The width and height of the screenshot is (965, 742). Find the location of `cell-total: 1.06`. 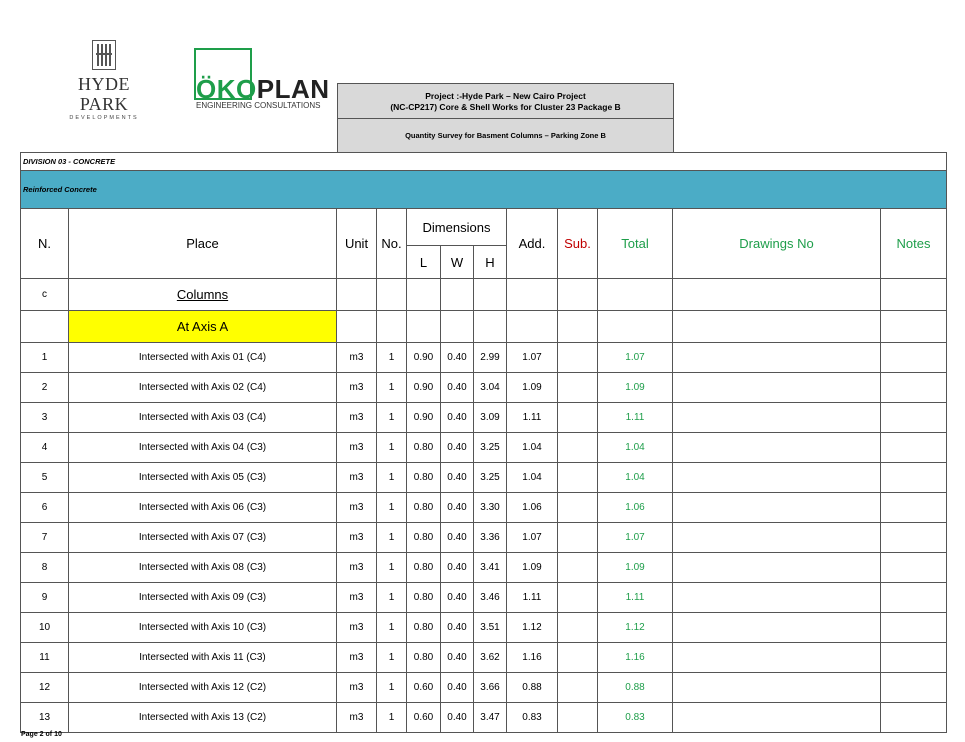

cell-total: 1.06 is located at coordinates (635, 507).